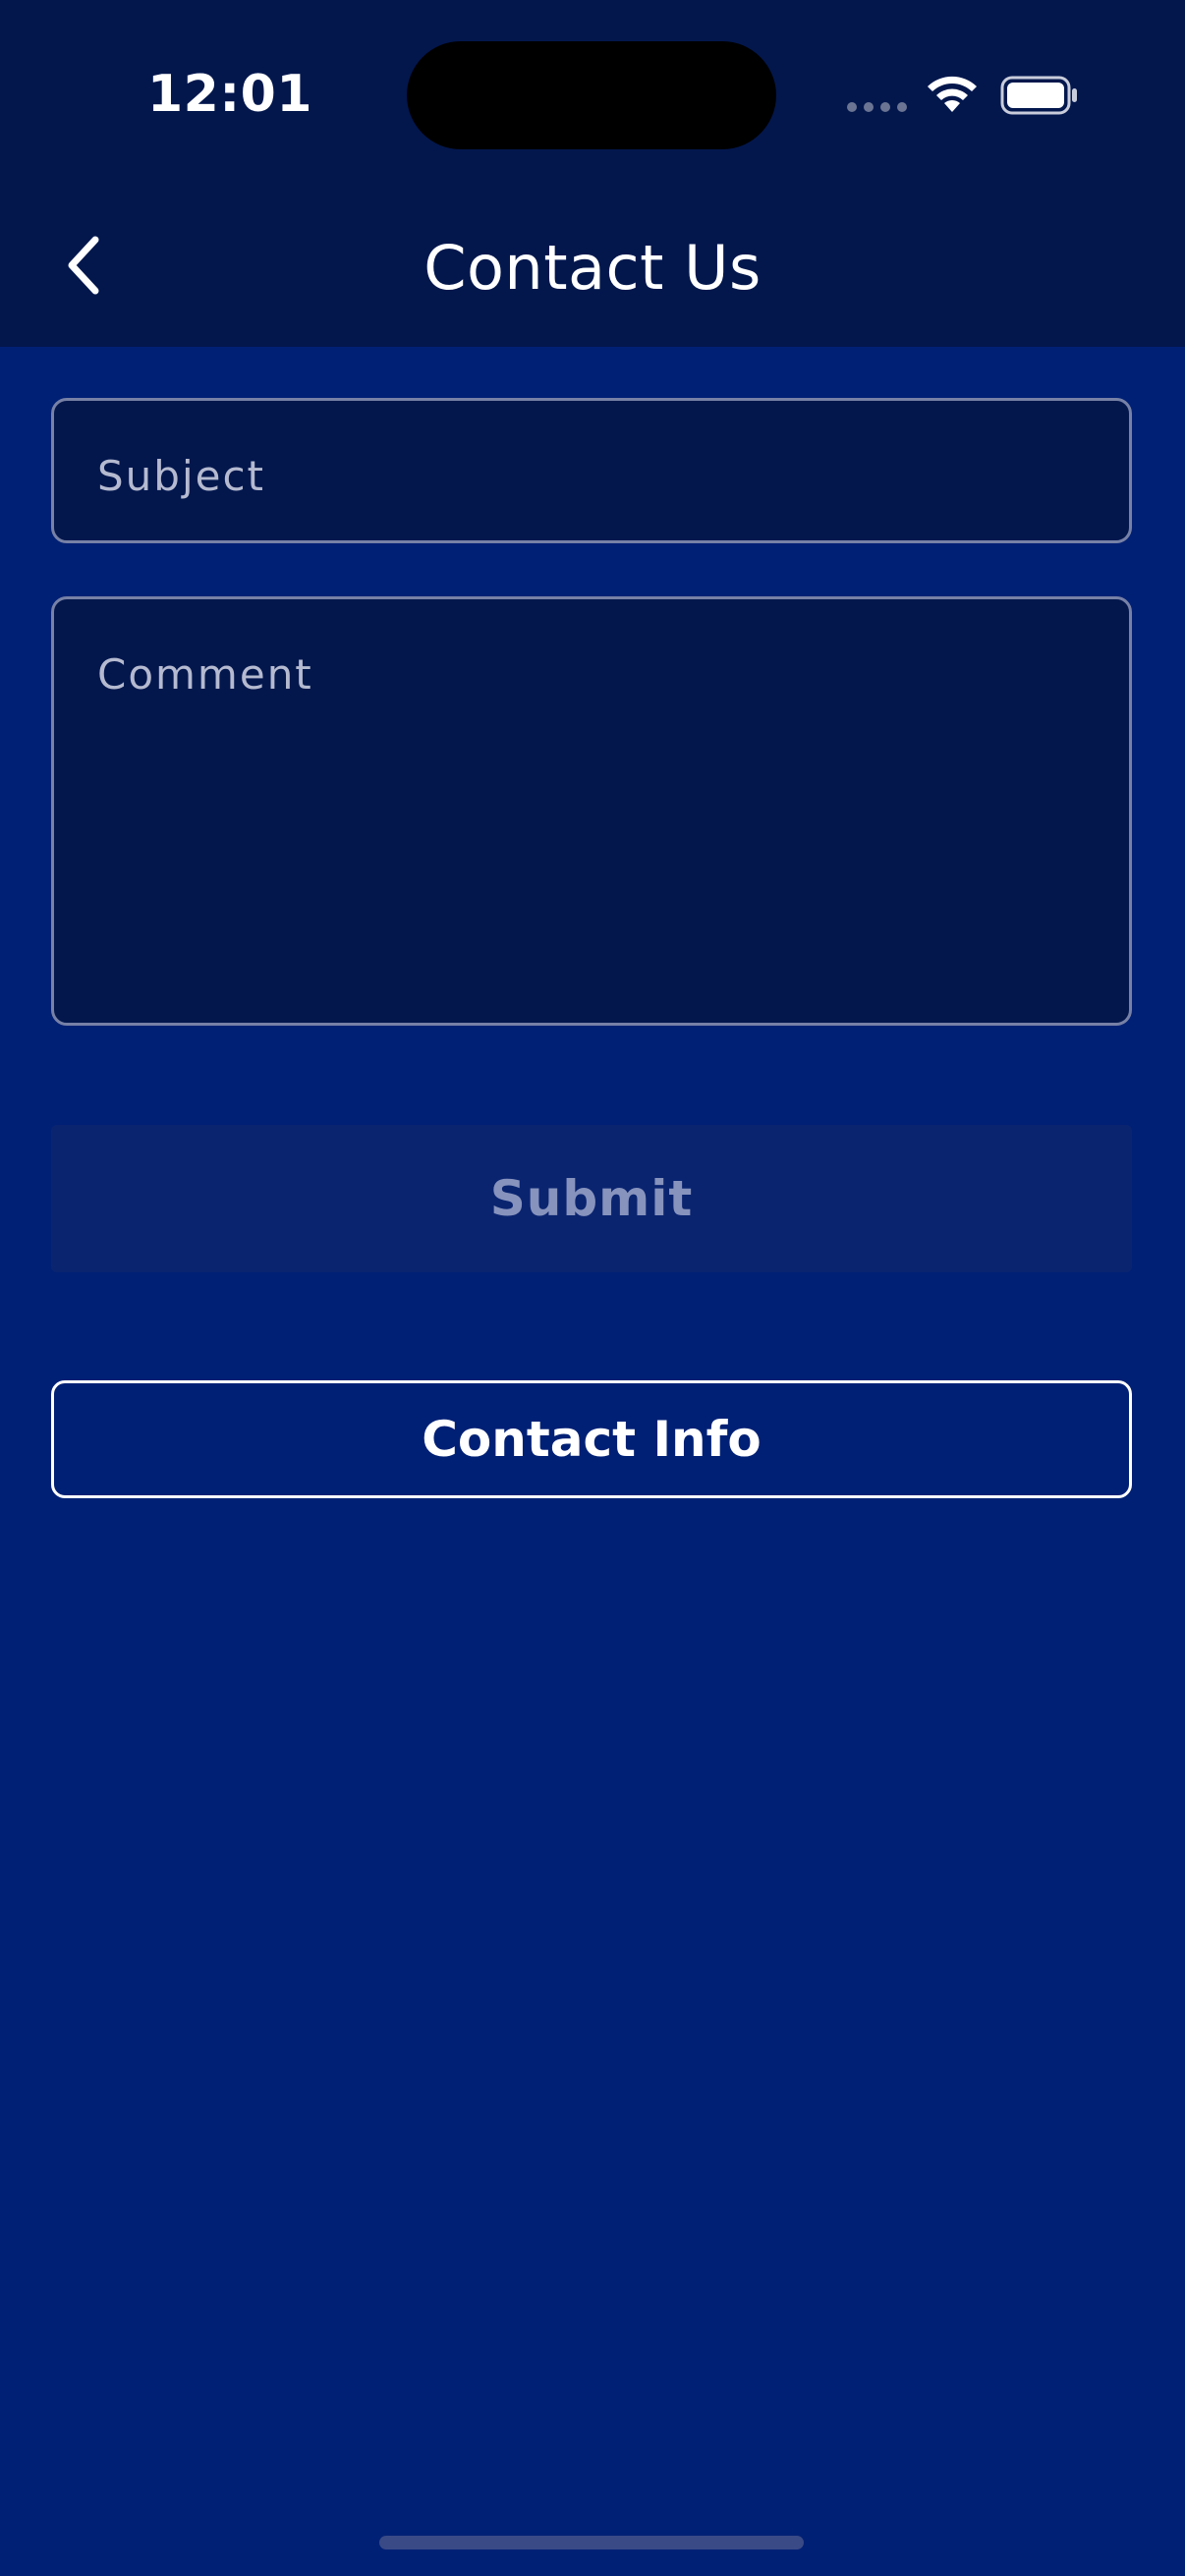  What do you see at coordinates (877, 107) in the screenshot?
I see `cellular-signal-icon` at bounding box center [877, 107].